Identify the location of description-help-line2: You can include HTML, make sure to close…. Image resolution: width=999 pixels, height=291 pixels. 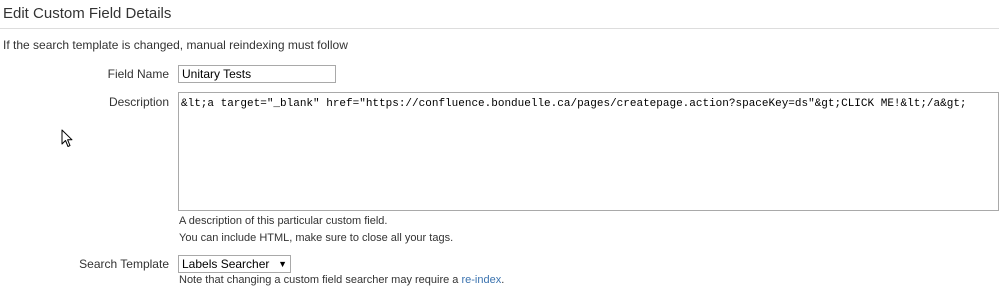
(316, 238).